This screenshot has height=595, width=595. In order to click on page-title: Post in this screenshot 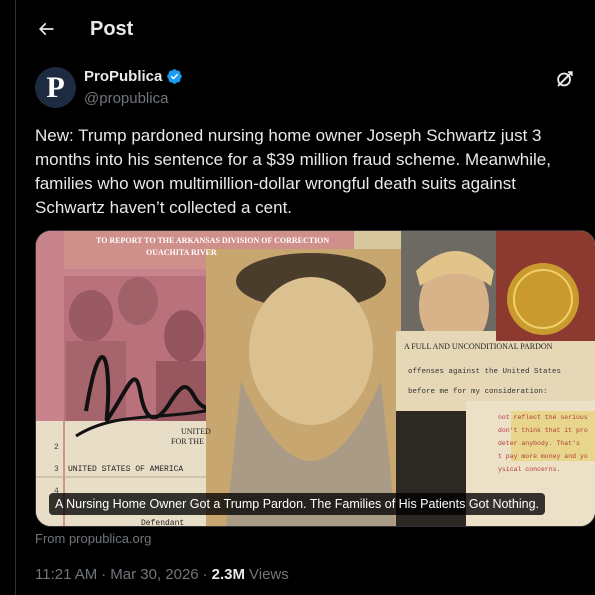, I will do `click(112, 28)`.